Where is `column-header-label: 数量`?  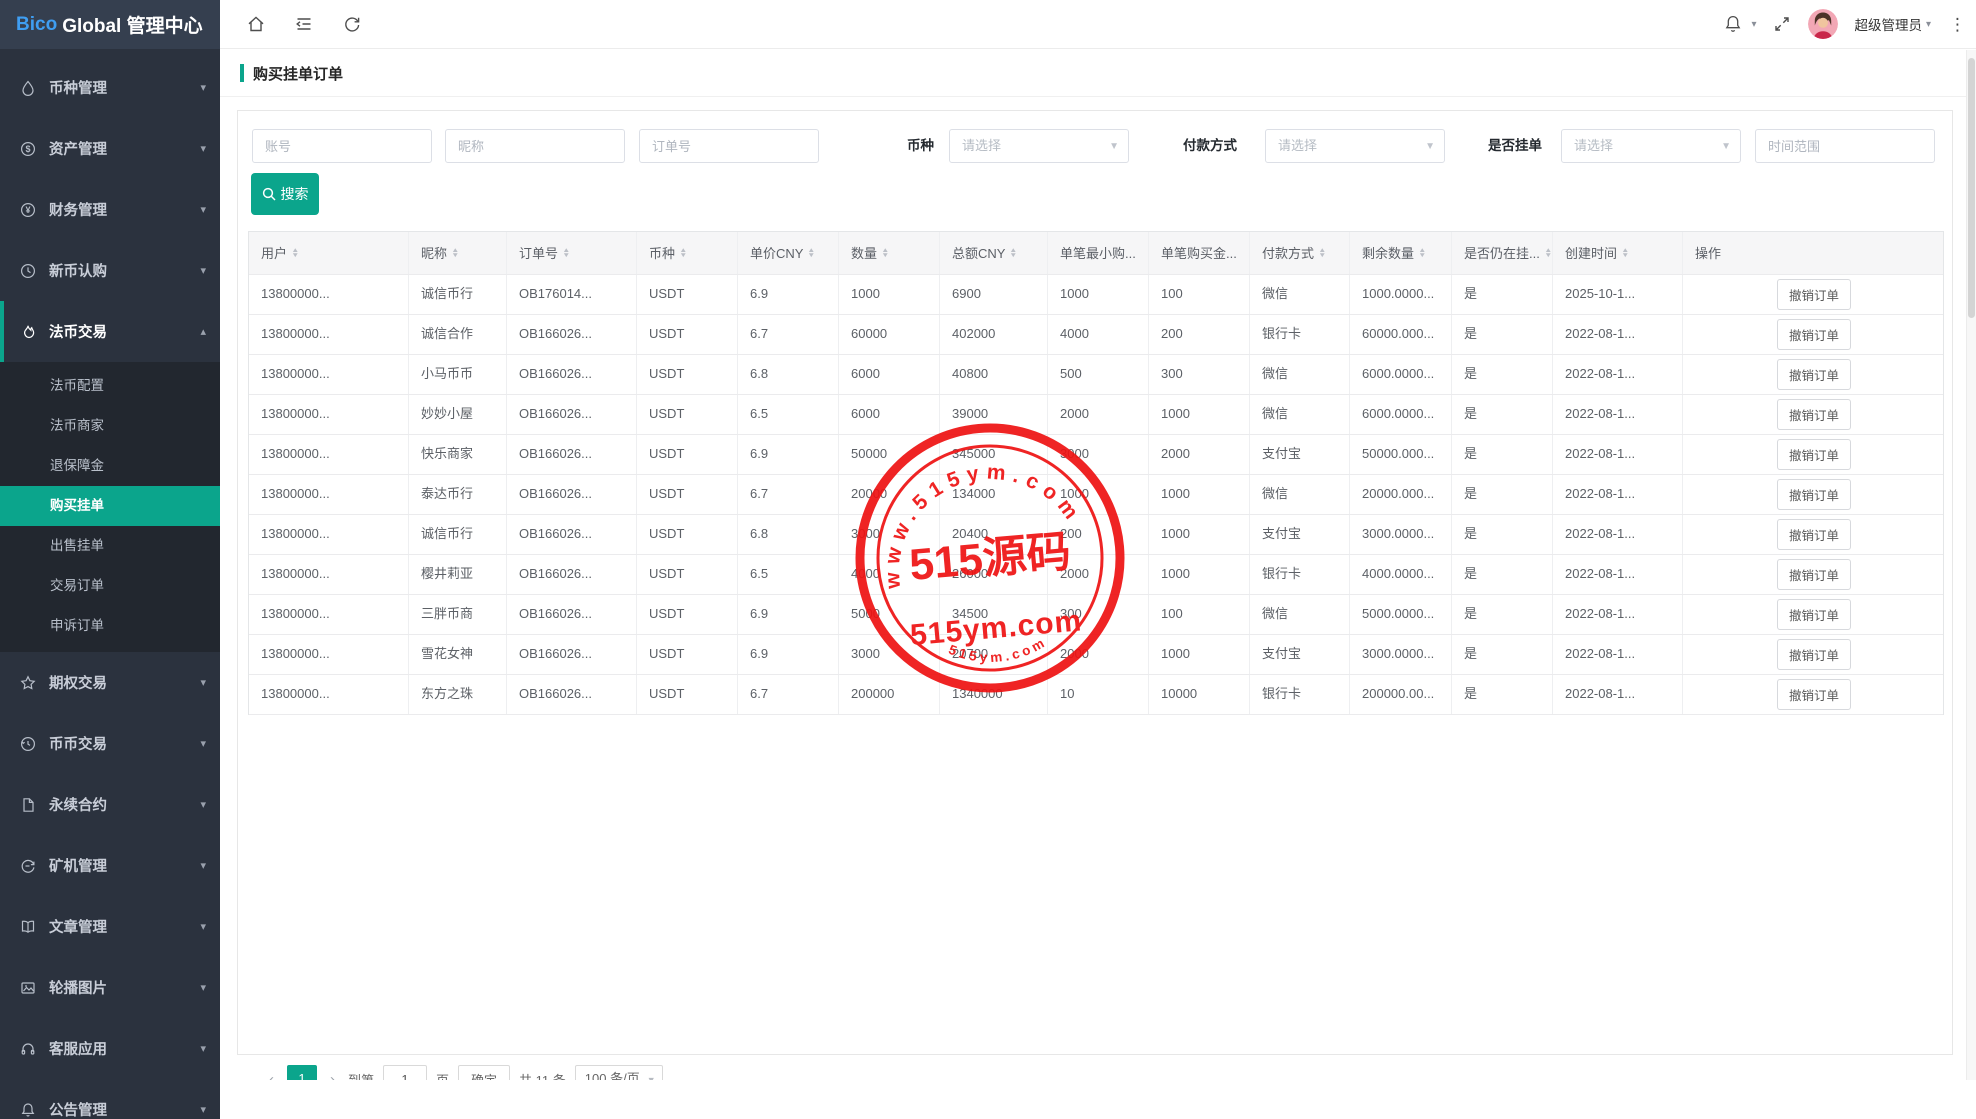
column-header-label: 数量 is located at coordinates (864, 253).